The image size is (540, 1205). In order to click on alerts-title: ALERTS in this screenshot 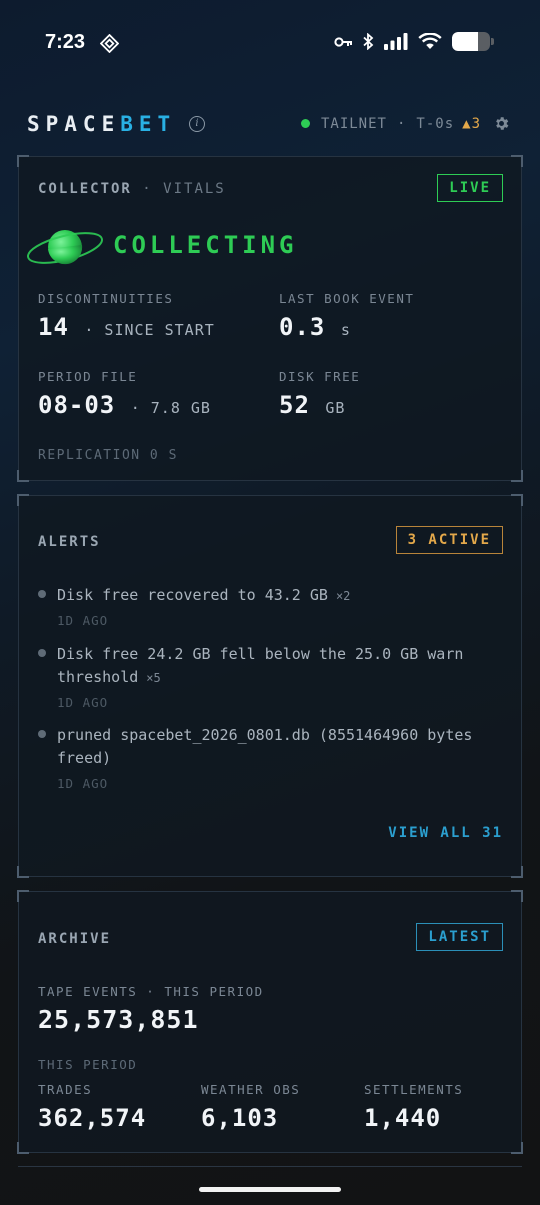, I will do `click(69, 542)`.